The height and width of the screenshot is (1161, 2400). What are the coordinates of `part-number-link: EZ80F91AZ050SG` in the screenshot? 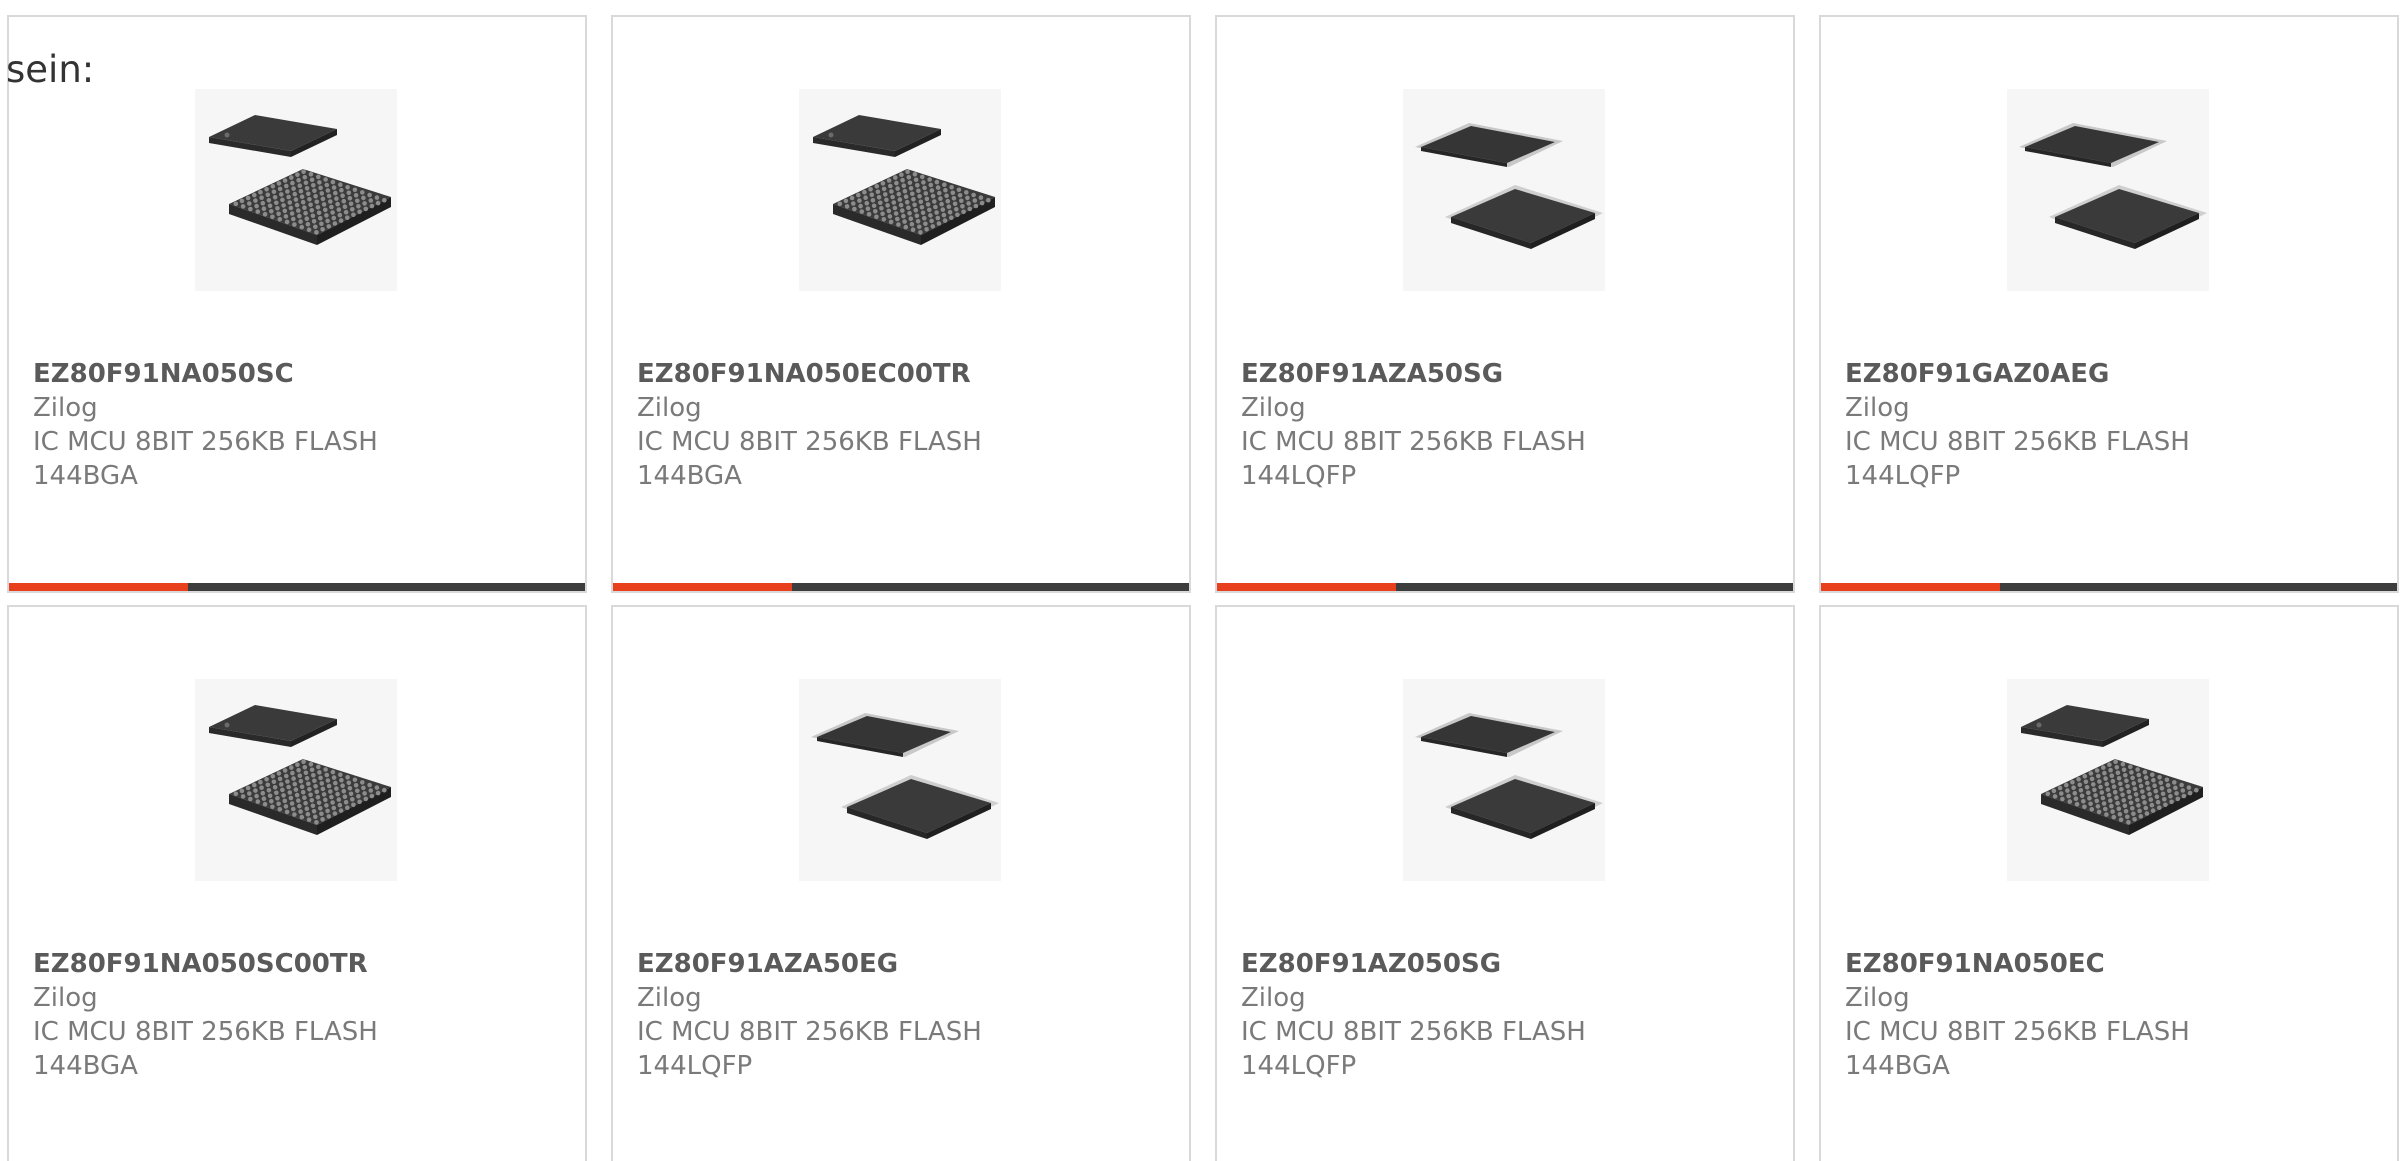 It's located at (1507, 964).